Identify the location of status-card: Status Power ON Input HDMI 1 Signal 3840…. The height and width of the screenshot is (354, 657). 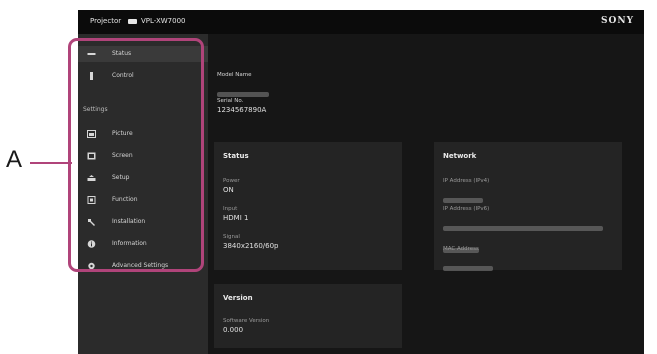
(308, 206).